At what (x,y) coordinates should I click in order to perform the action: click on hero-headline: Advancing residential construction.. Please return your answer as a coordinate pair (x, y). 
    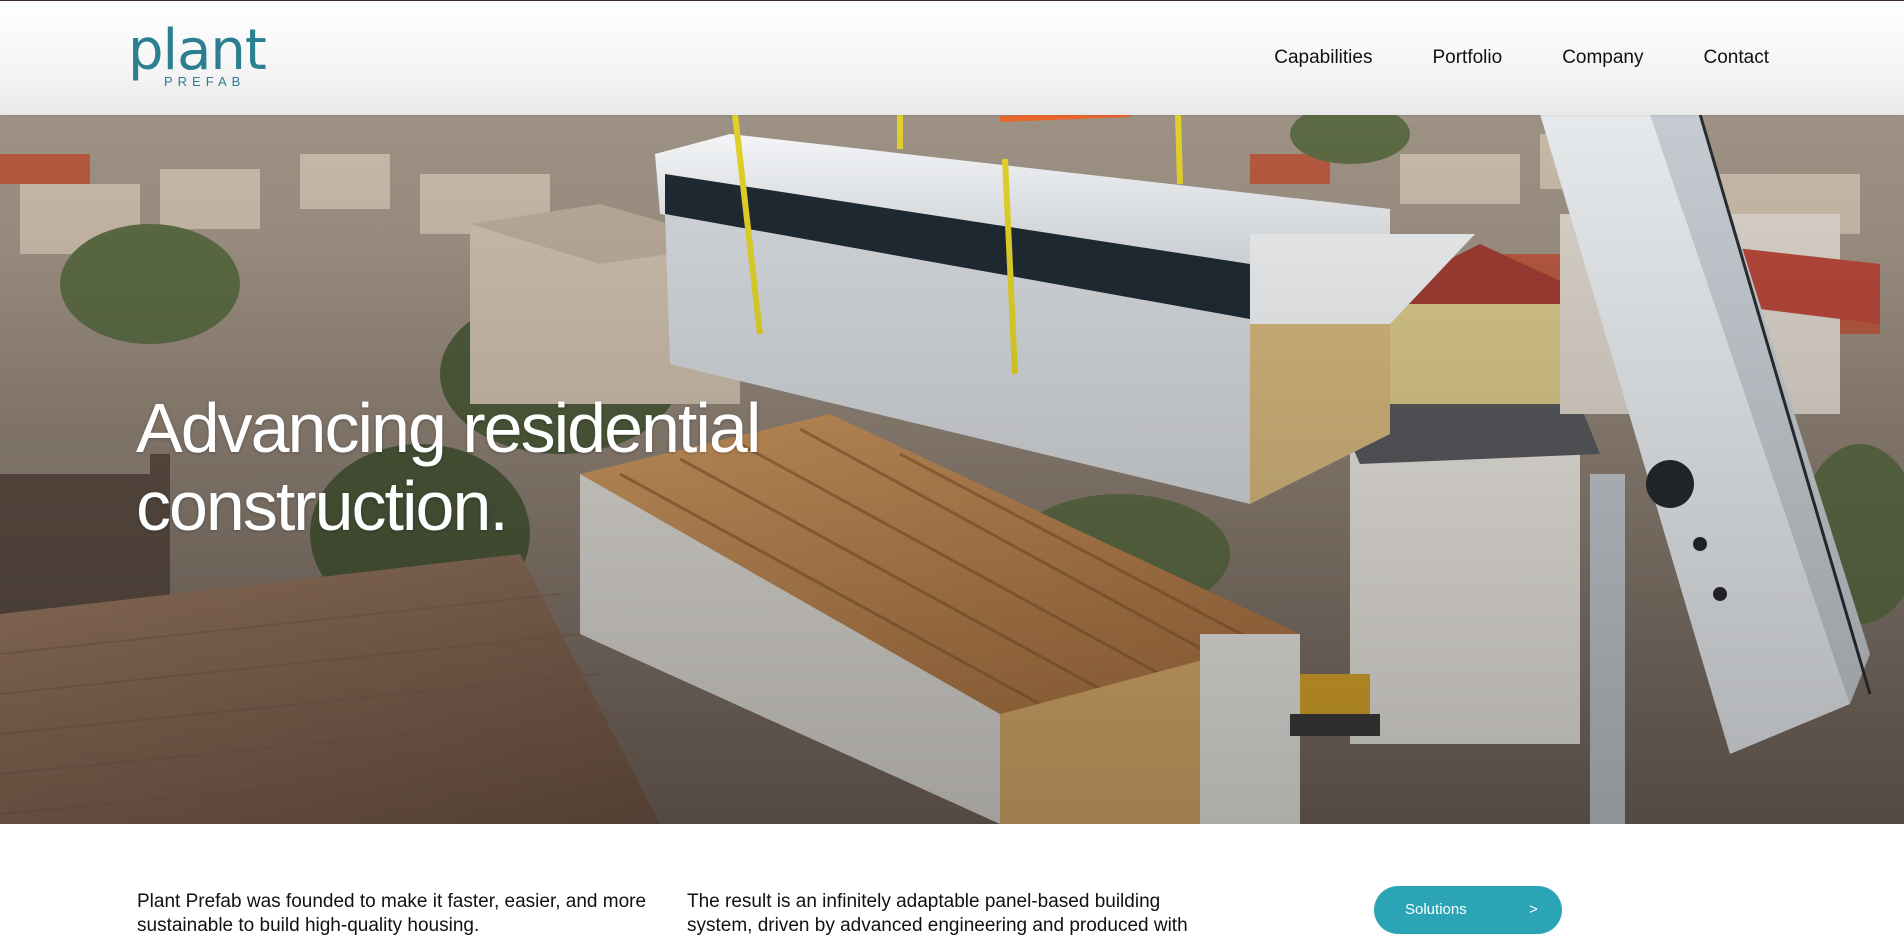
    Looking at the image, I should click on (516, 467).